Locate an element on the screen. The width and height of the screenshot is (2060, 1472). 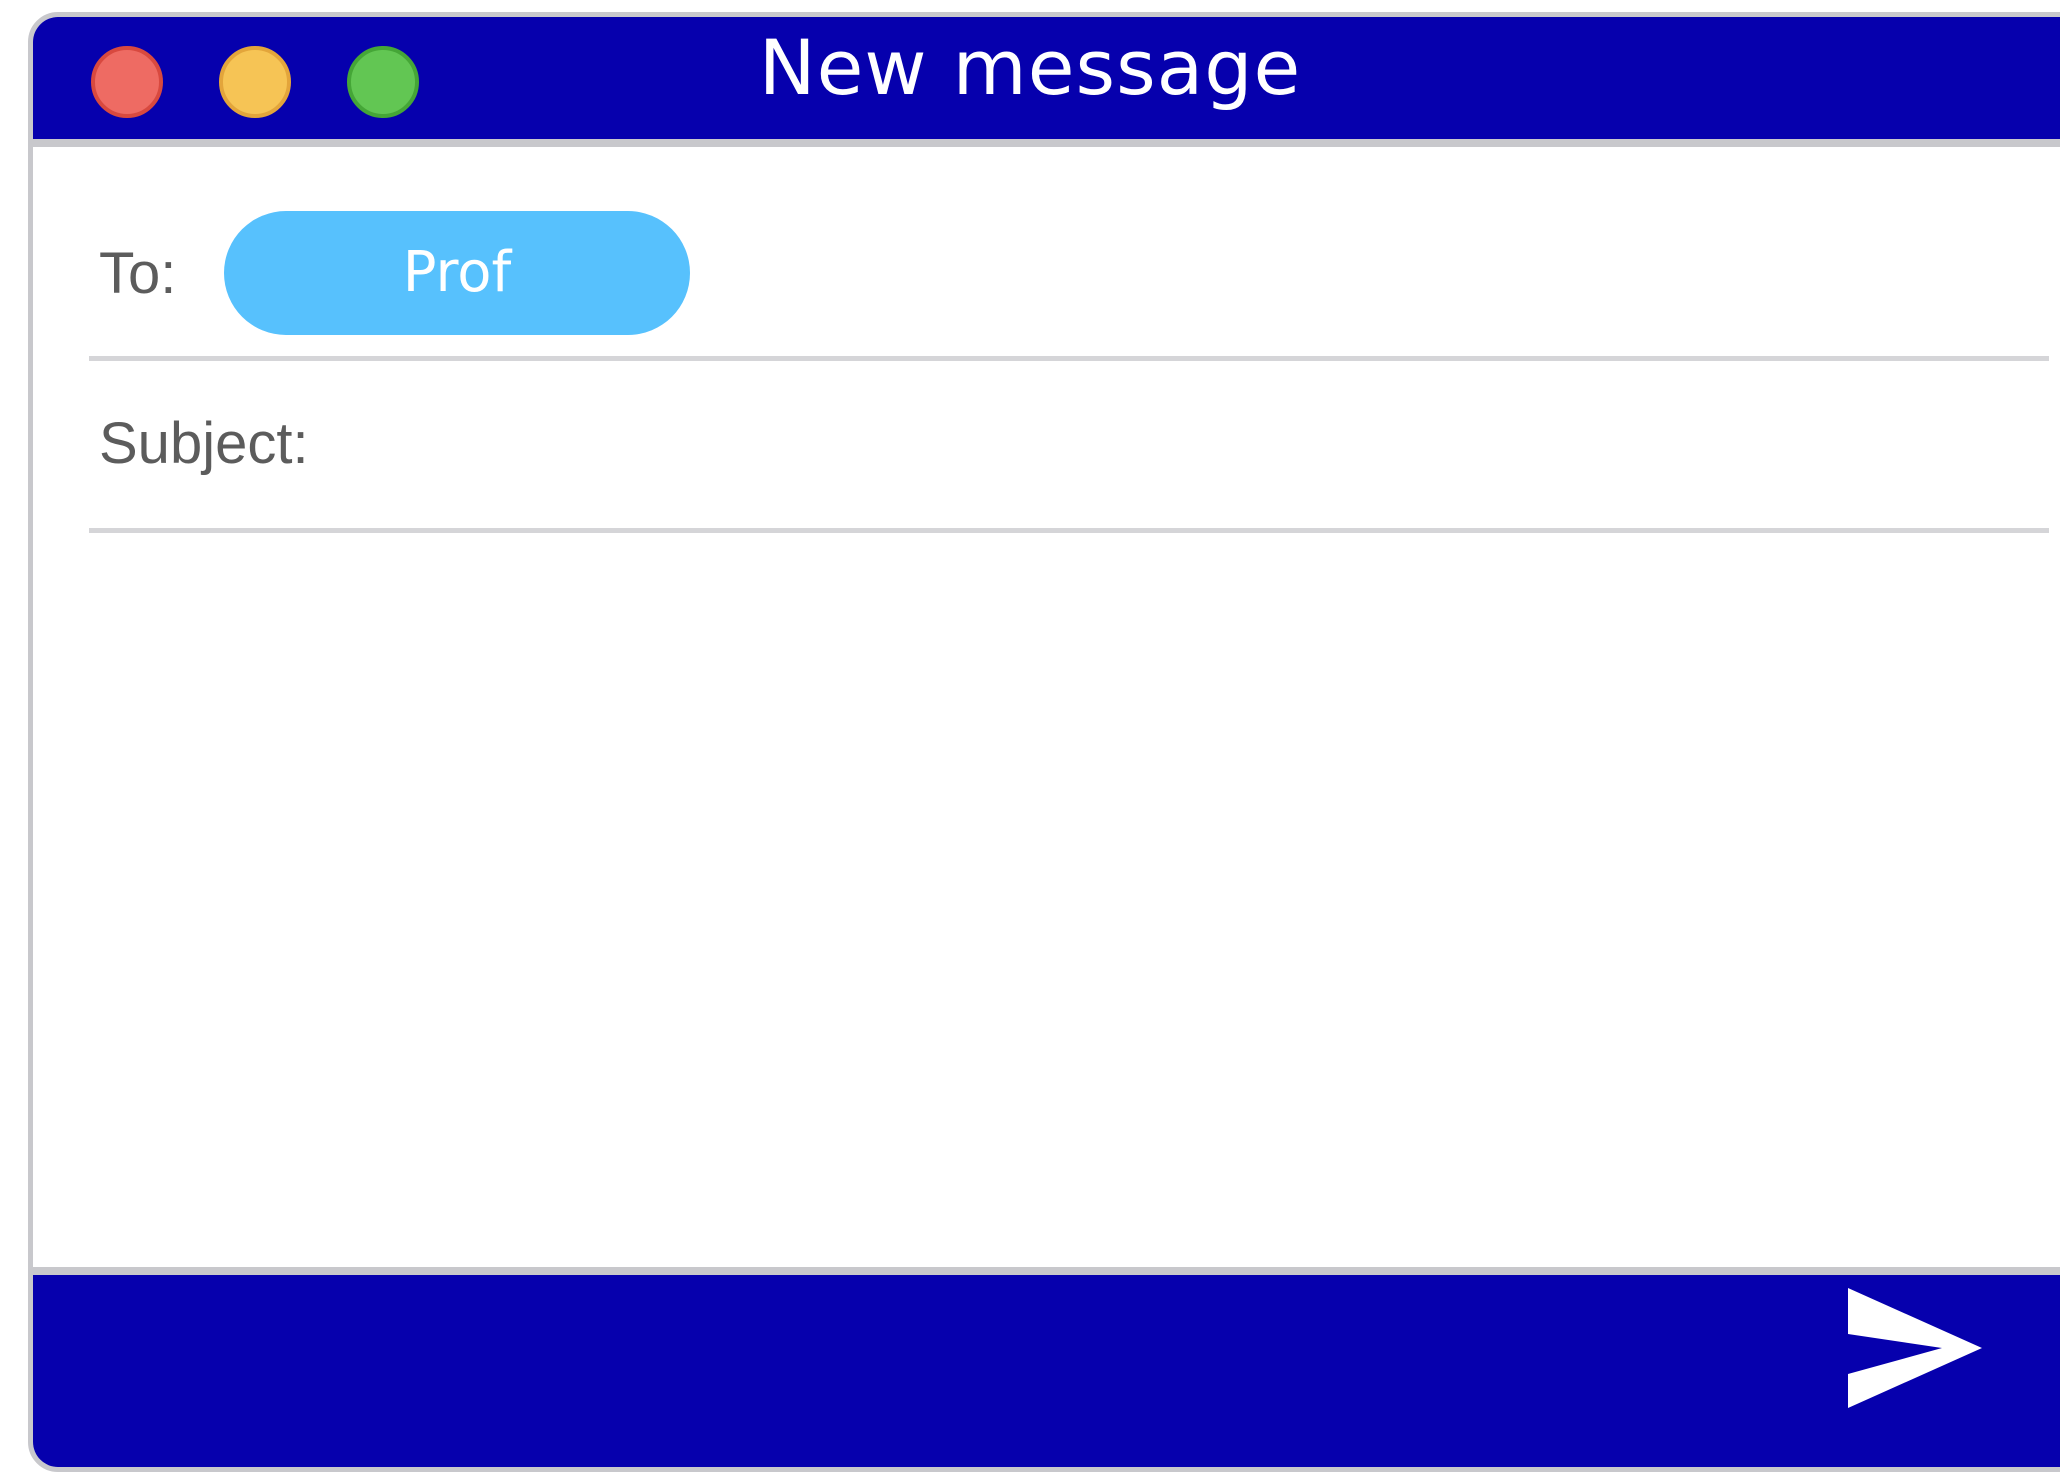
subject-separator is located at coordinates (1069, 530).